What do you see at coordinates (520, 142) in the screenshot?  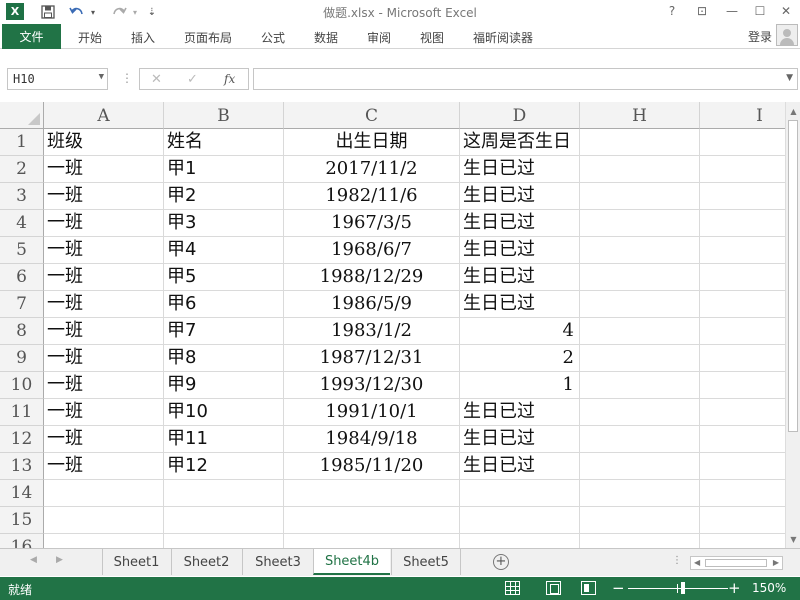 I see `cell: 这周是否生日` at bounding box center [520, 142].